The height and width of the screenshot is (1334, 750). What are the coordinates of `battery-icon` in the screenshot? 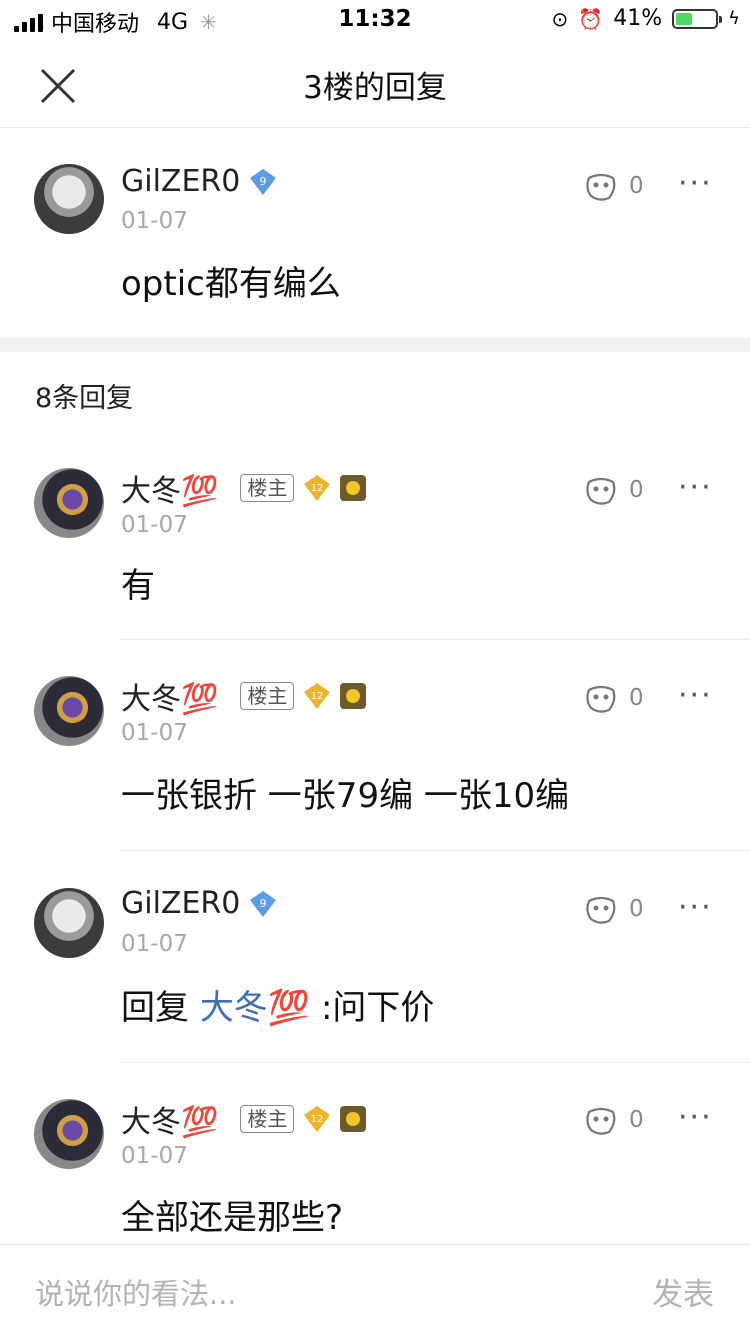 It's located at (697, 18).